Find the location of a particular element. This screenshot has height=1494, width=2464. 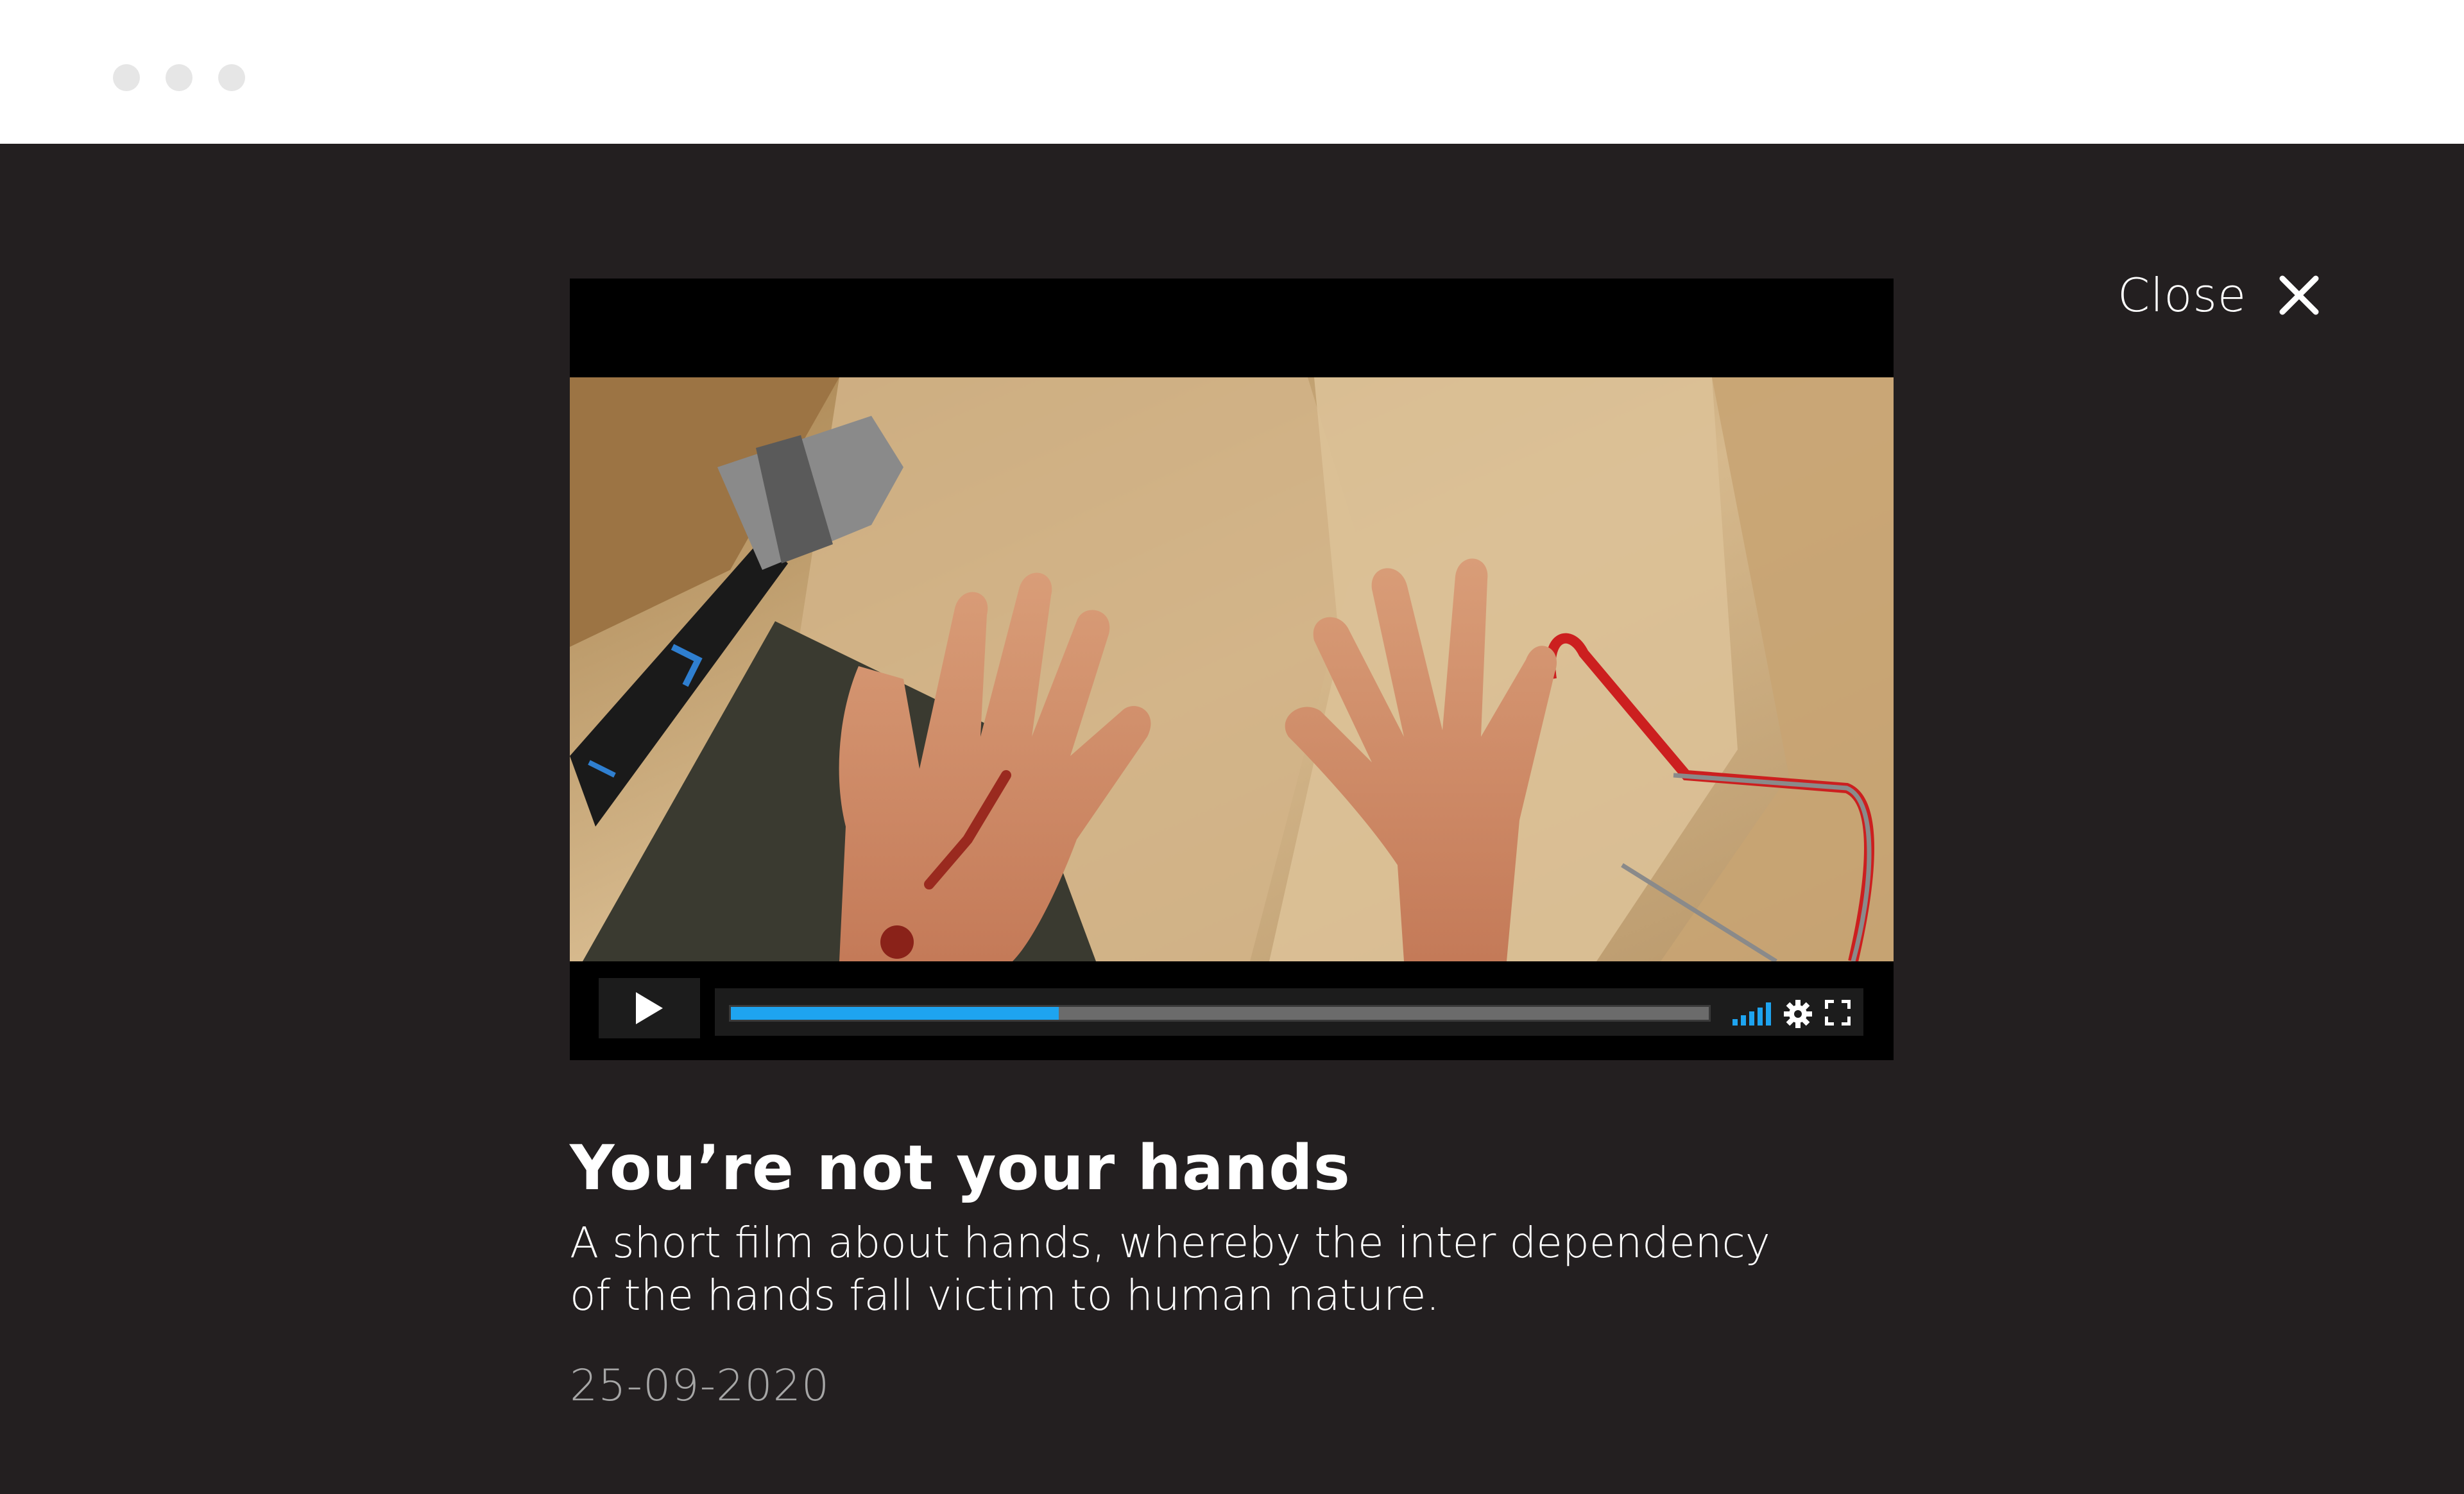

progress-bar-container is located at coordinates (1289, 1012).